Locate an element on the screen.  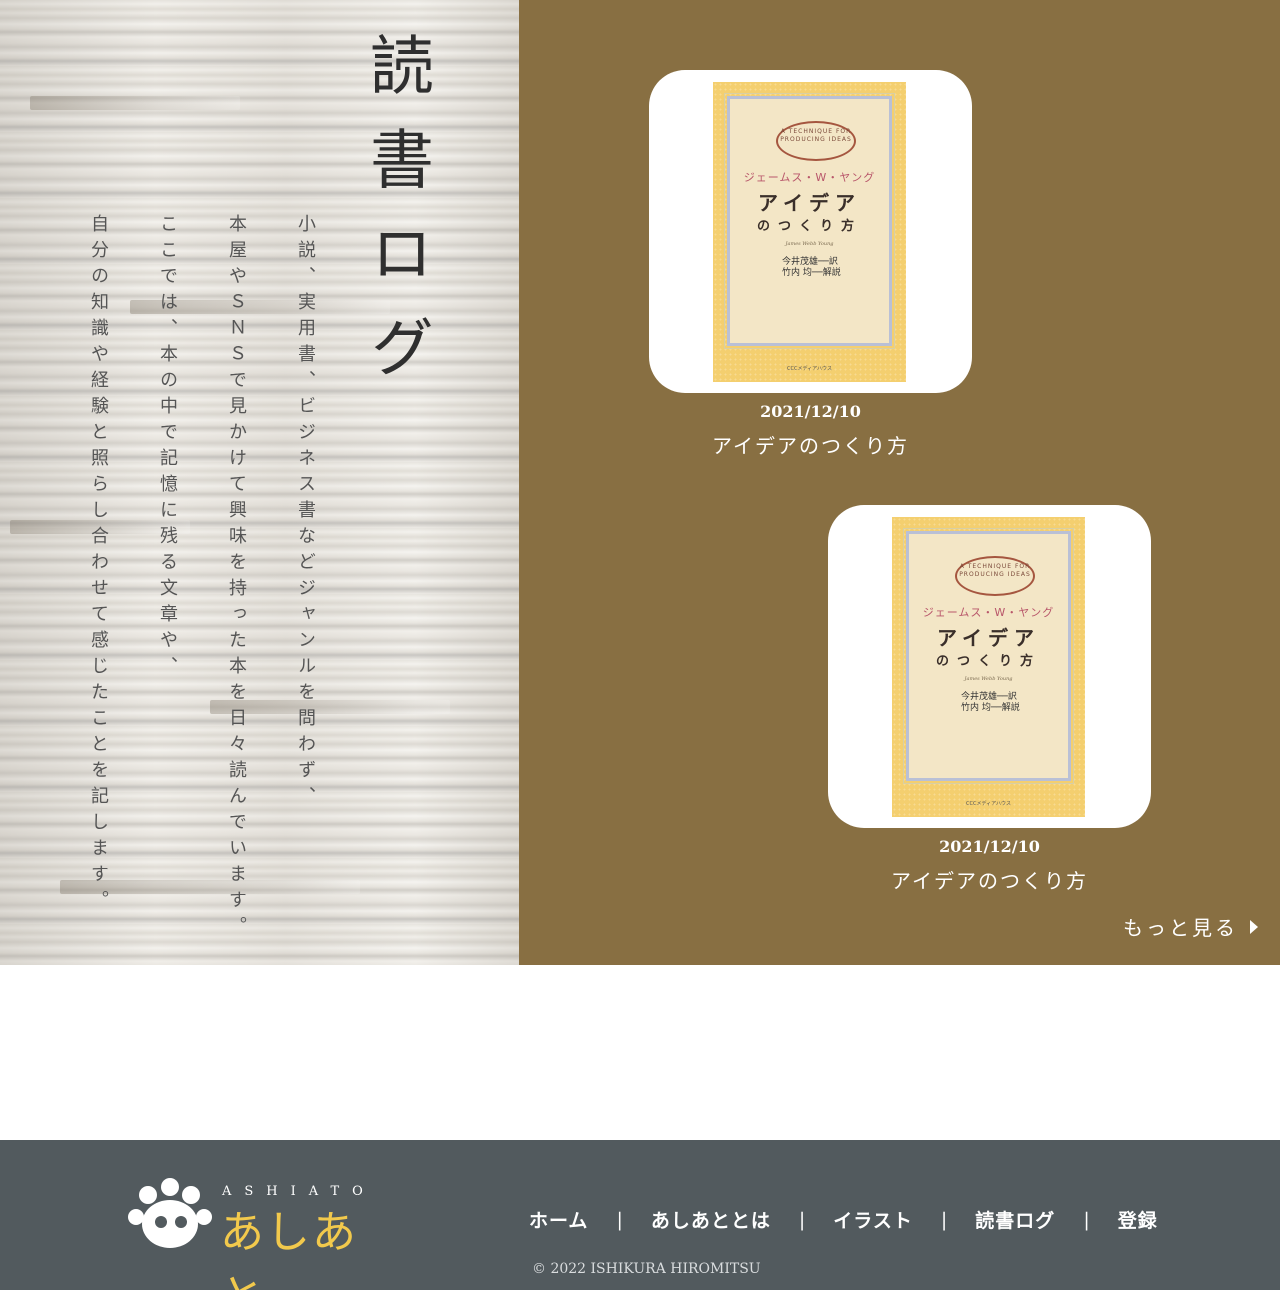
footer-nav-illustration: イラスト is located at coordinates (873, 1219).